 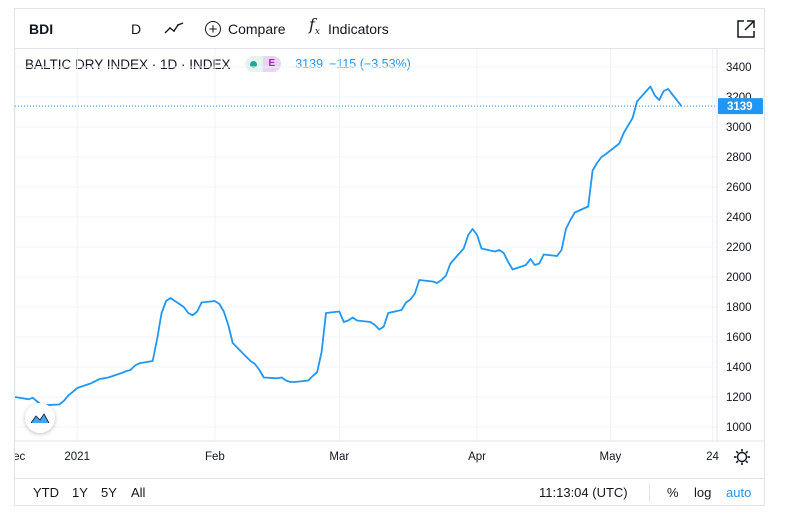 I want to click on x-tick-label: May, so click(x=610, y=457).